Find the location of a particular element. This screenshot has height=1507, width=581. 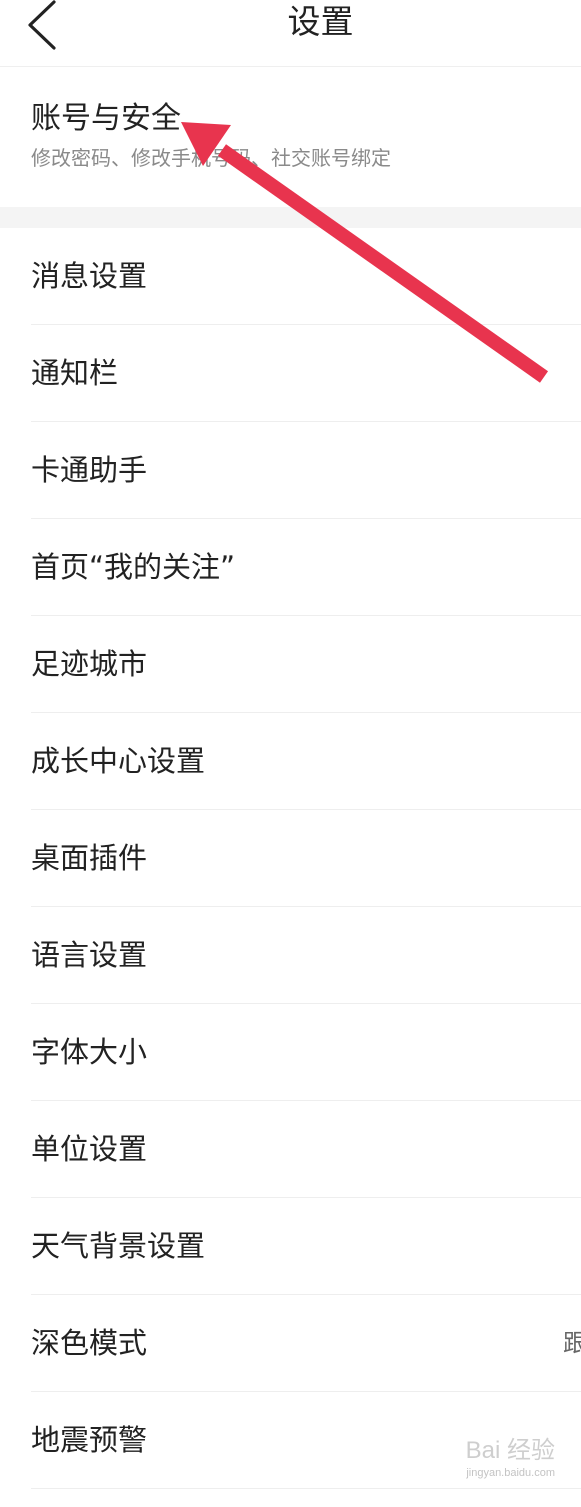

page-title: 设置 is located at coordinates (320, 21).